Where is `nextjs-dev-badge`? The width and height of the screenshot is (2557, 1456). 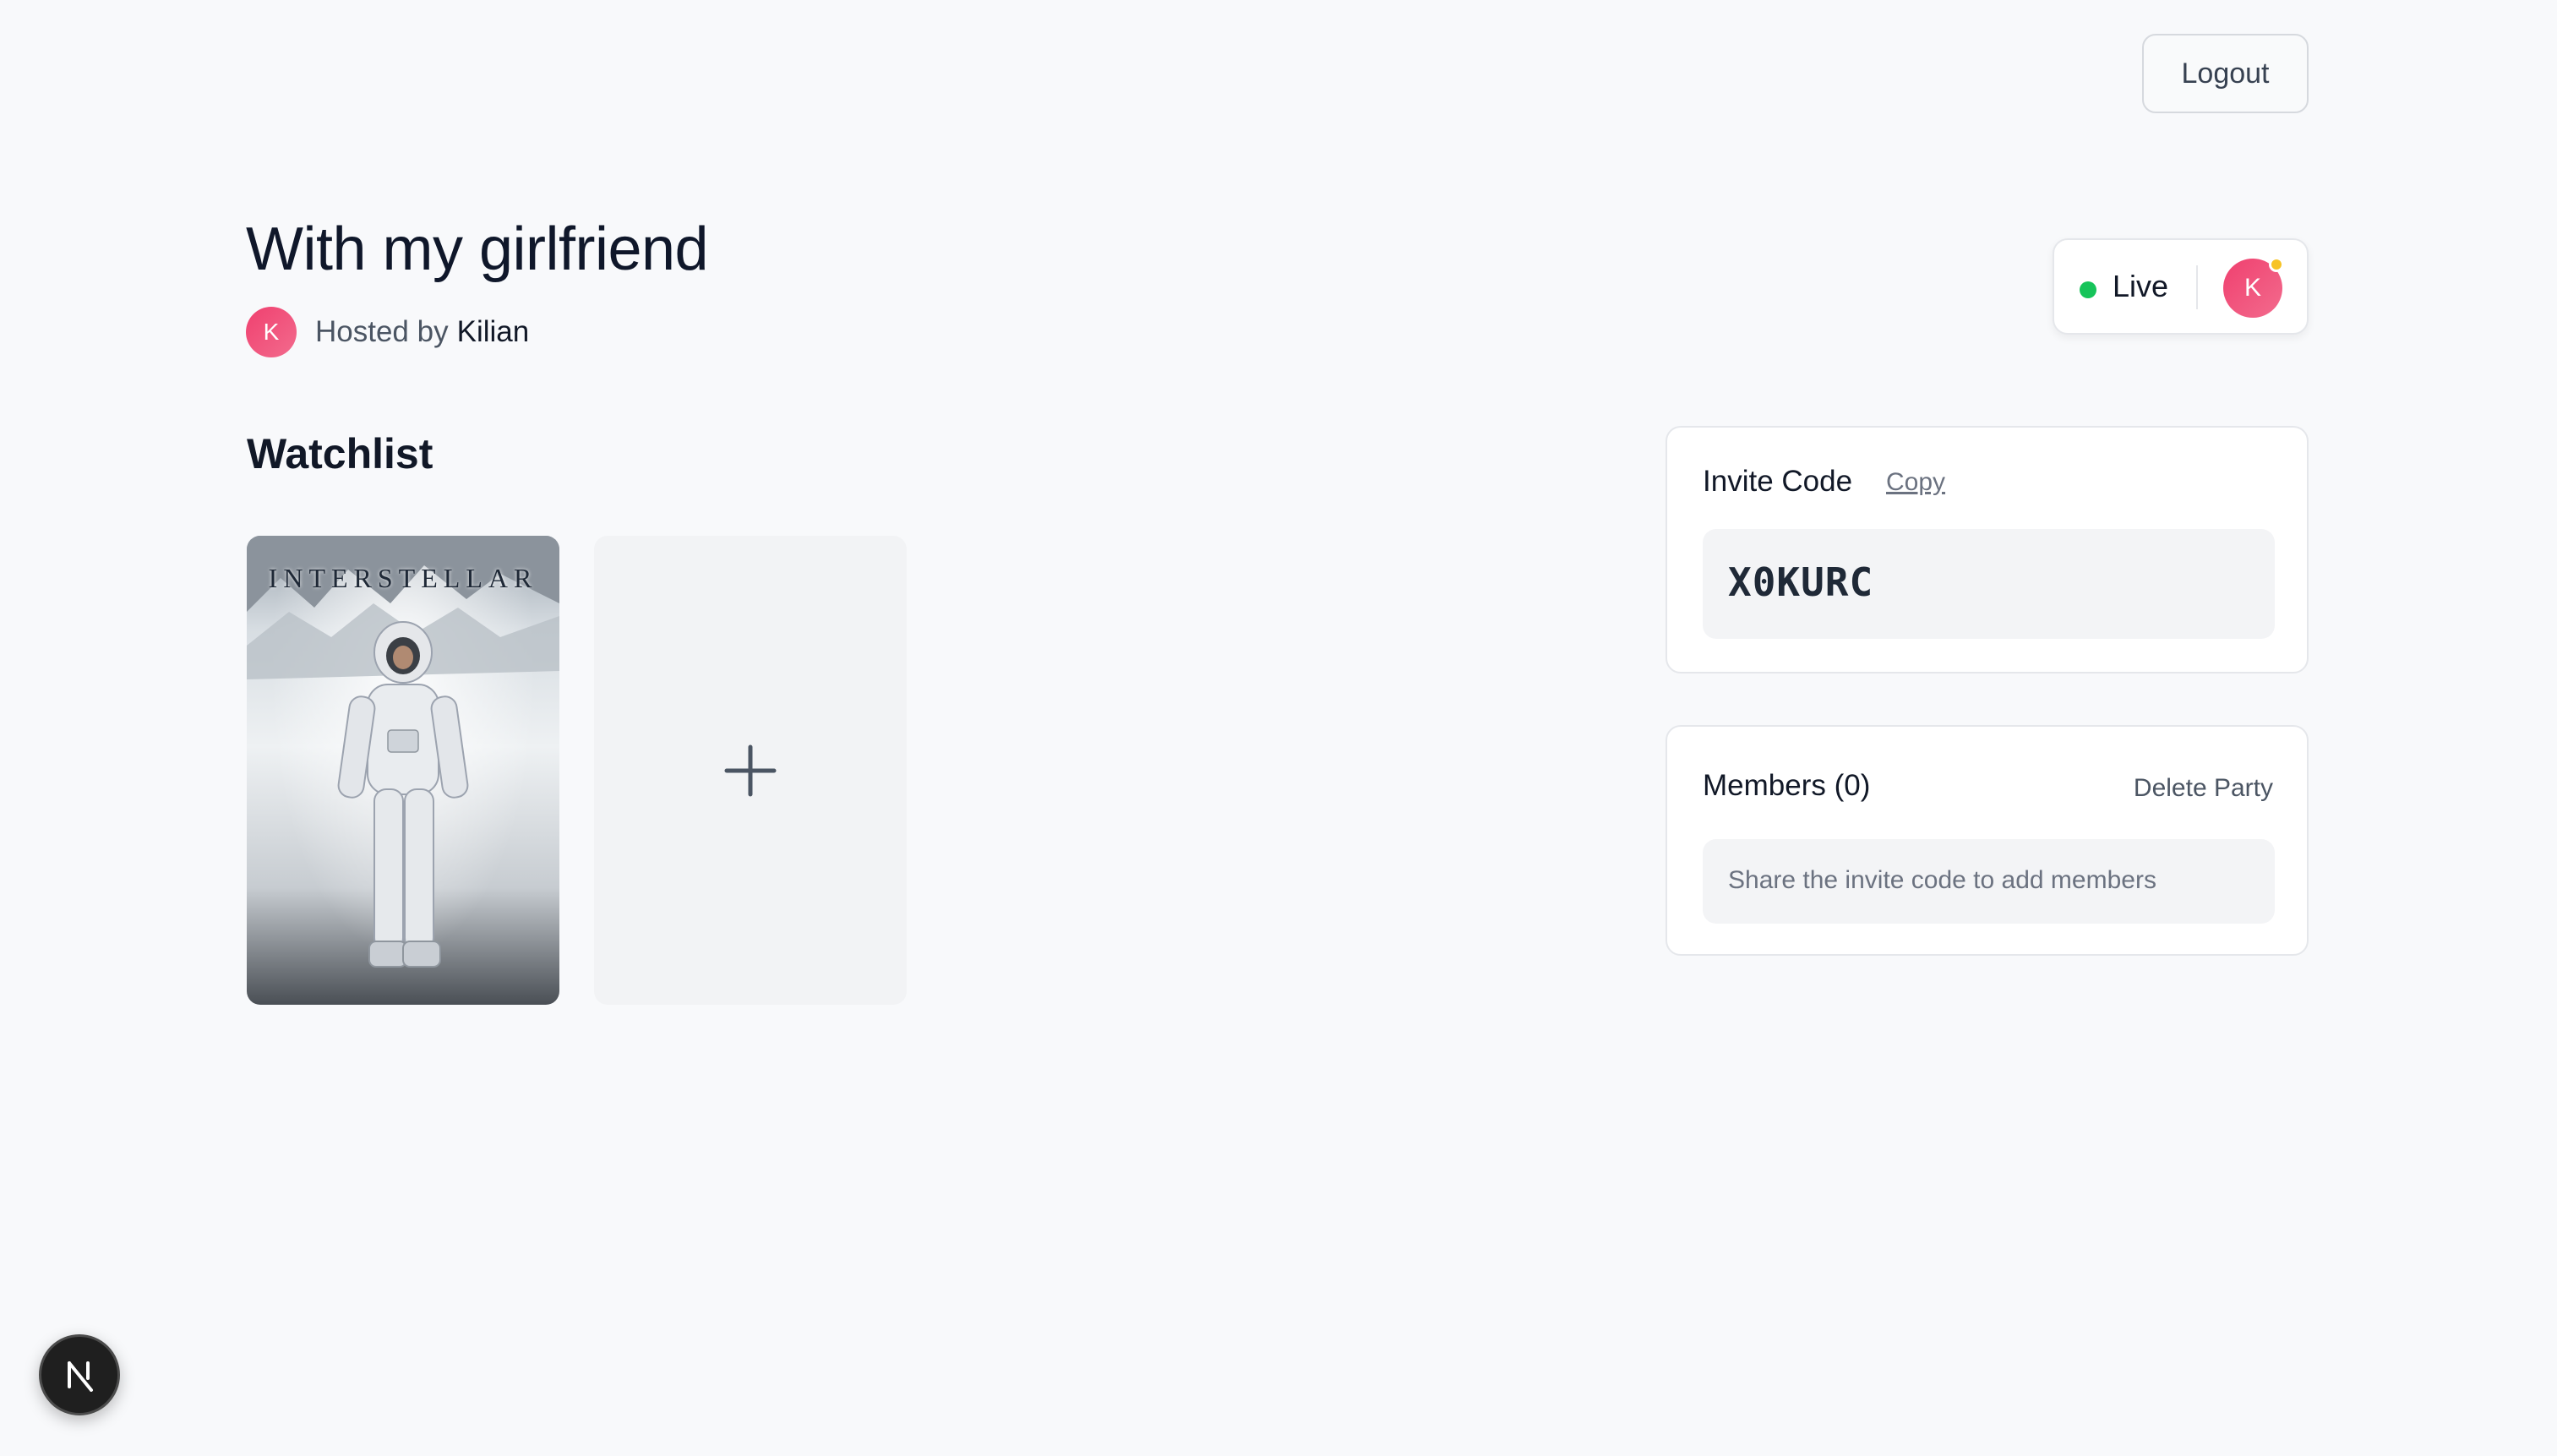
nextjs-dev-badge is located at coordinates (79, 1375).